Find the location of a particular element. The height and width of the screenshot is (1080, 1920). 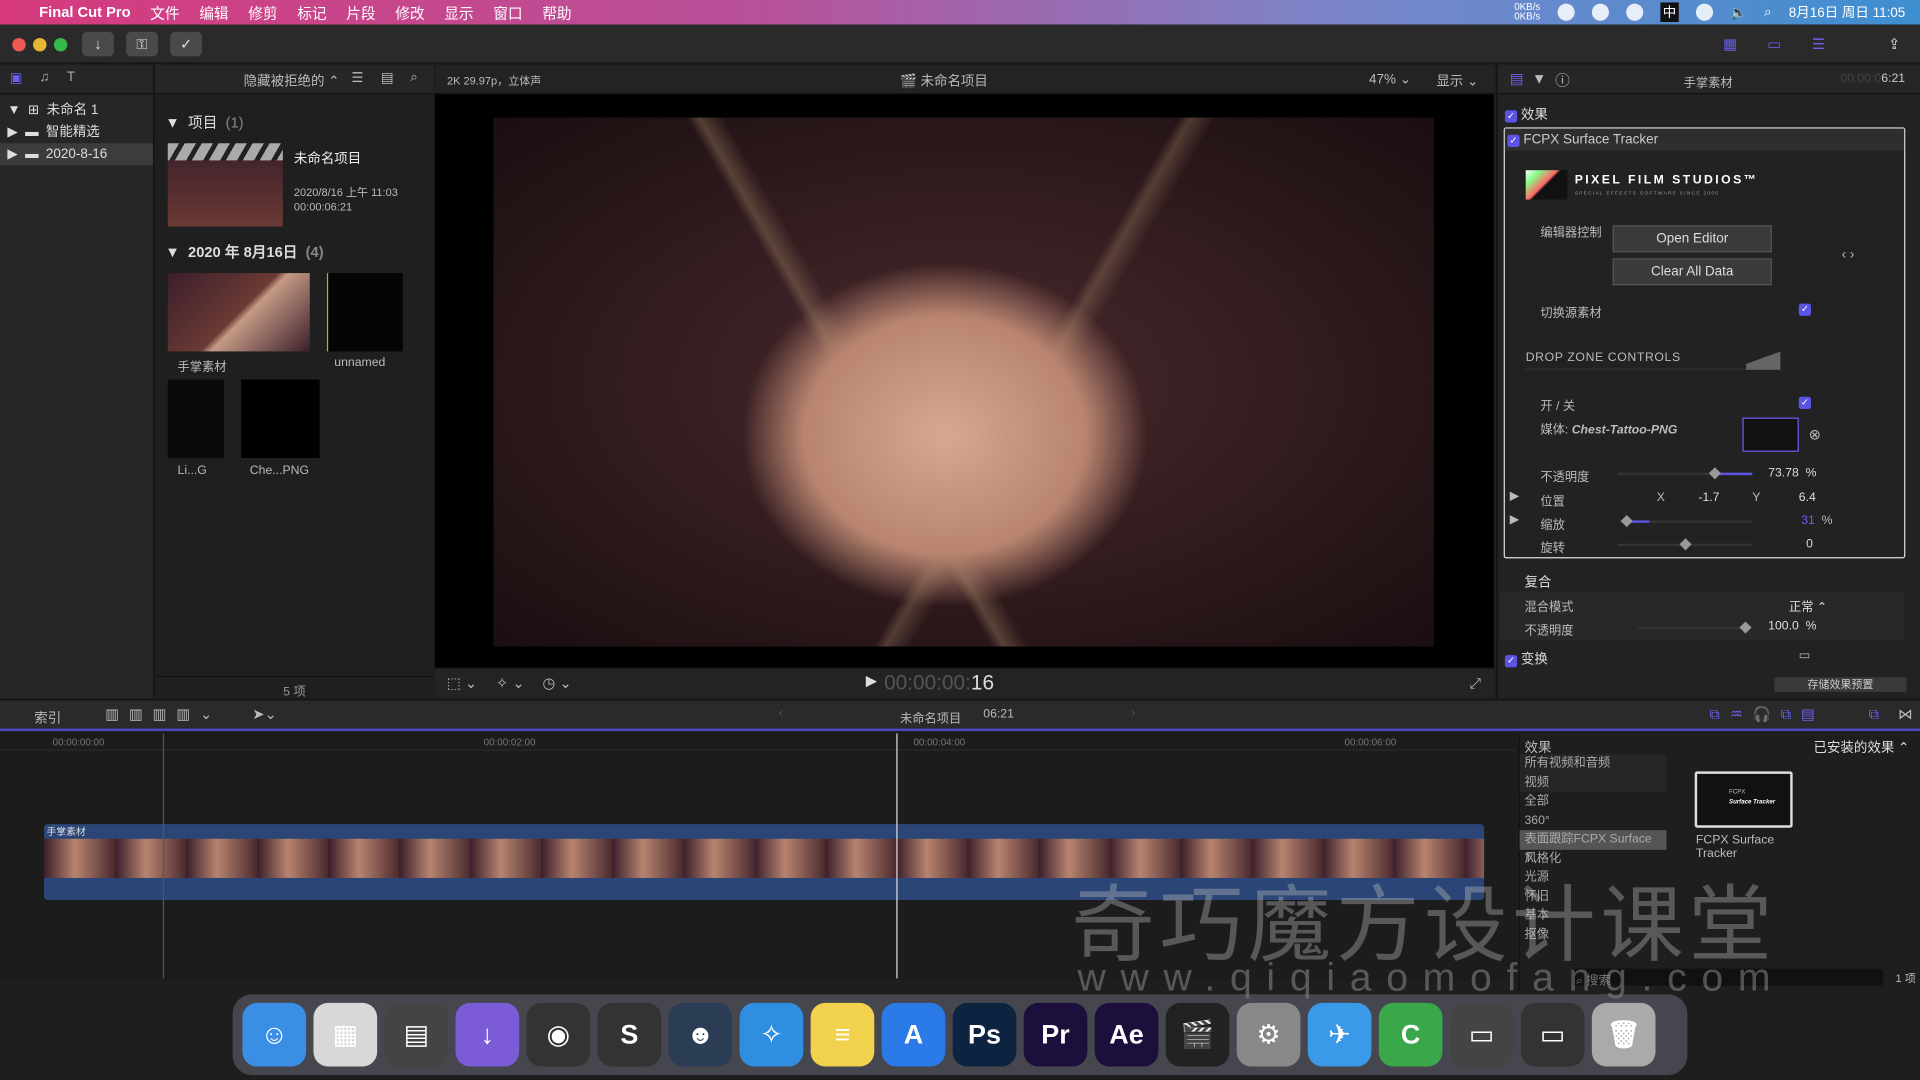

scale-slider is located at coordinates (1686, 521).